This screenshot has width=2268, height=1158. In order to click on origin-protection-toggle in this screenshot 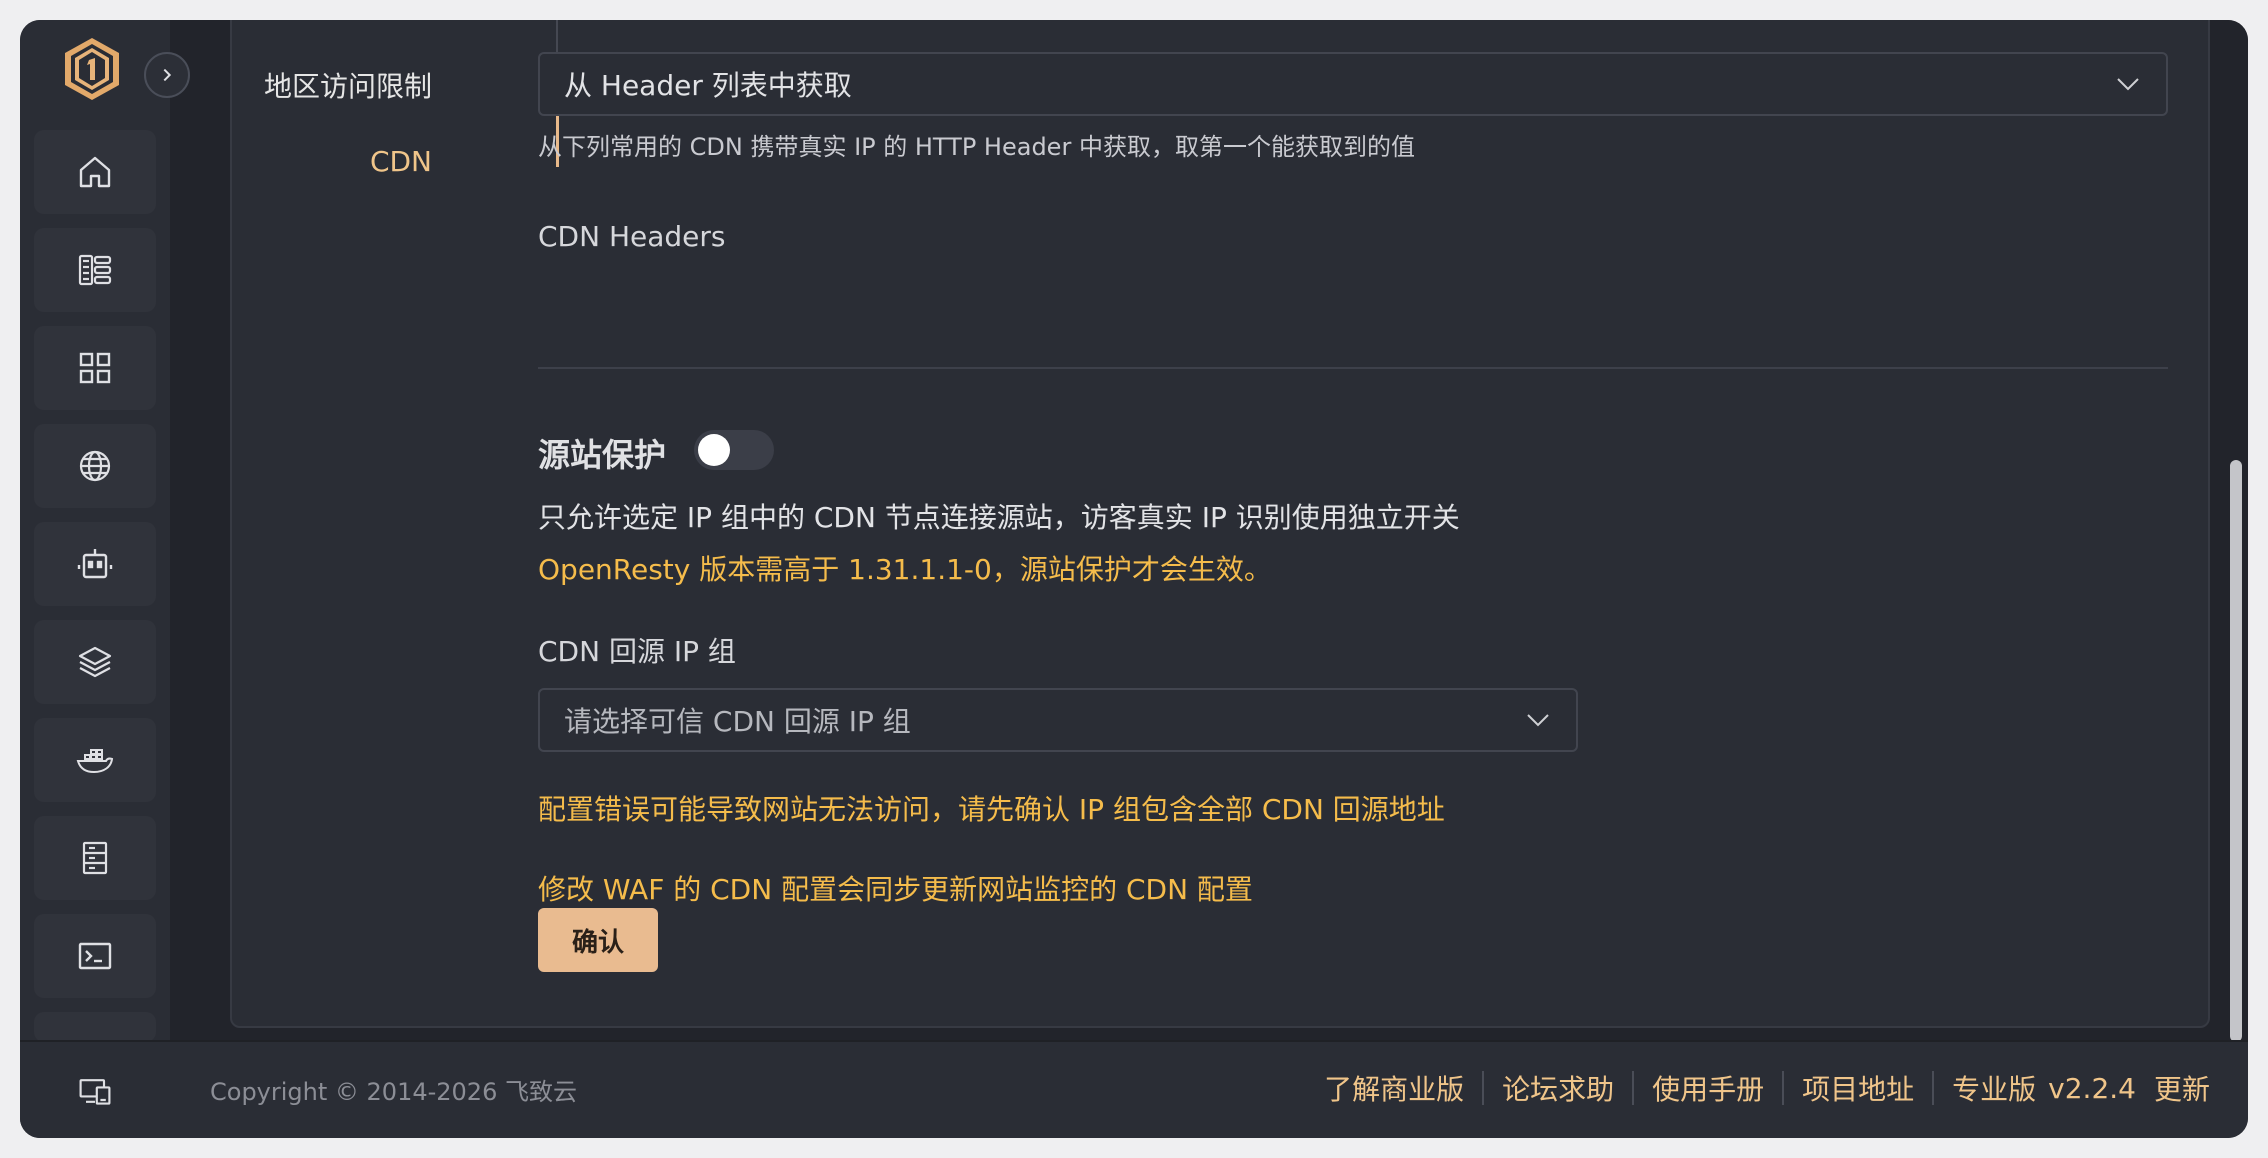, I will do `click(734, 450)`.